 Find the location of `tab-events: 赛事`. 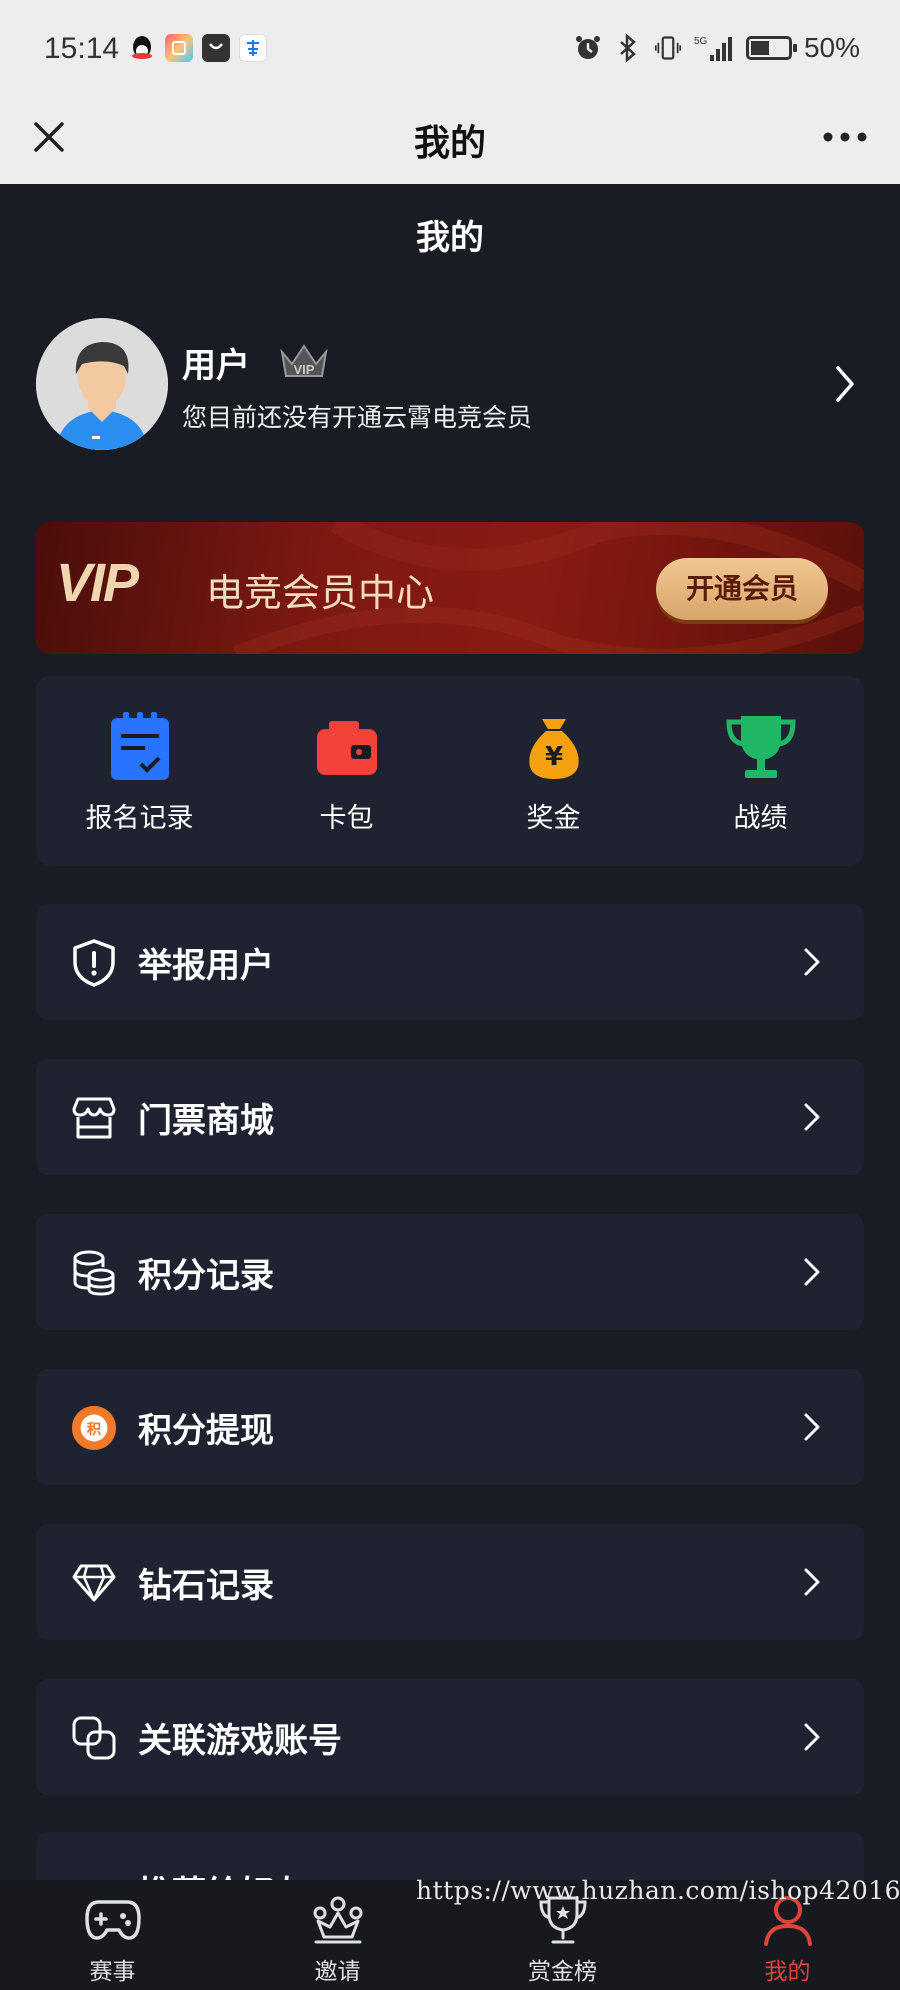

tab-events: 赛事 is located at coordinates (112, 1935).